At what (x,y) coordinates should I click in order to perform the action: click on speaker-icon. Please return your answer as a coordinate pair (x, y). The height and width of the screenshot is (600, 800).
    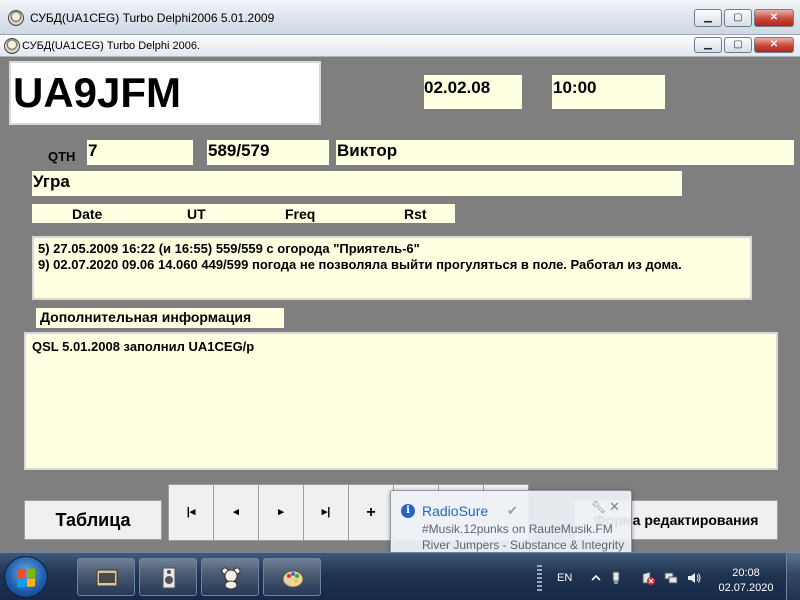
    Looking at the image, I should click on (169, 578).